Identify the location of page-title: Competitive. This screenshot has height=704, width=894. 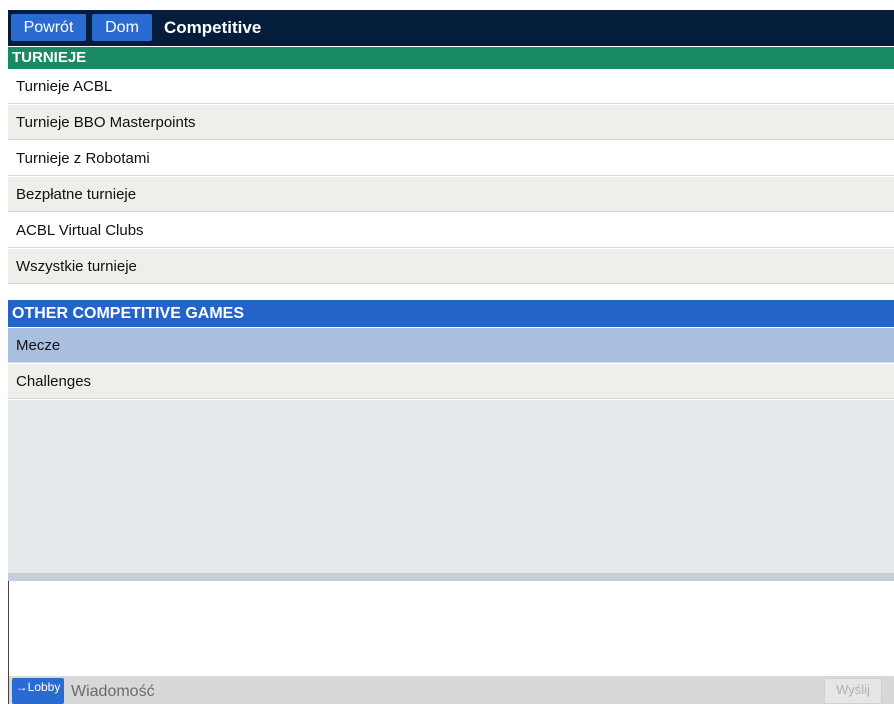
(213, 27).